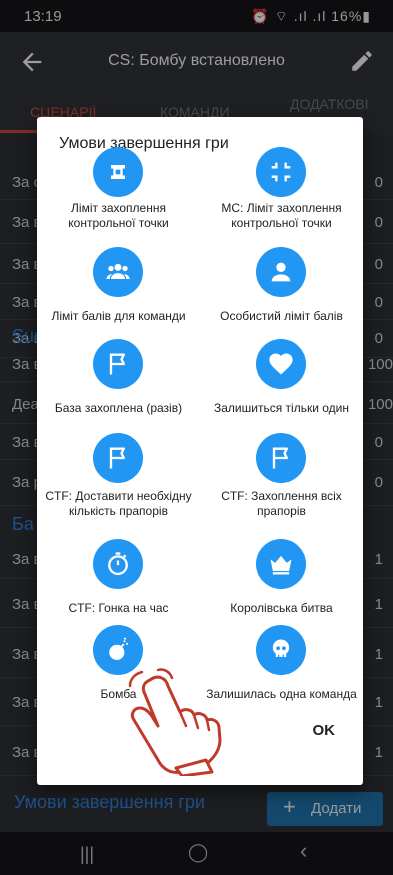 This screenshot has width=393, height=875. What do you see at coordinates (118, 272) in the screenshot?
I see `group-icon` at bounding box center [118, 272].